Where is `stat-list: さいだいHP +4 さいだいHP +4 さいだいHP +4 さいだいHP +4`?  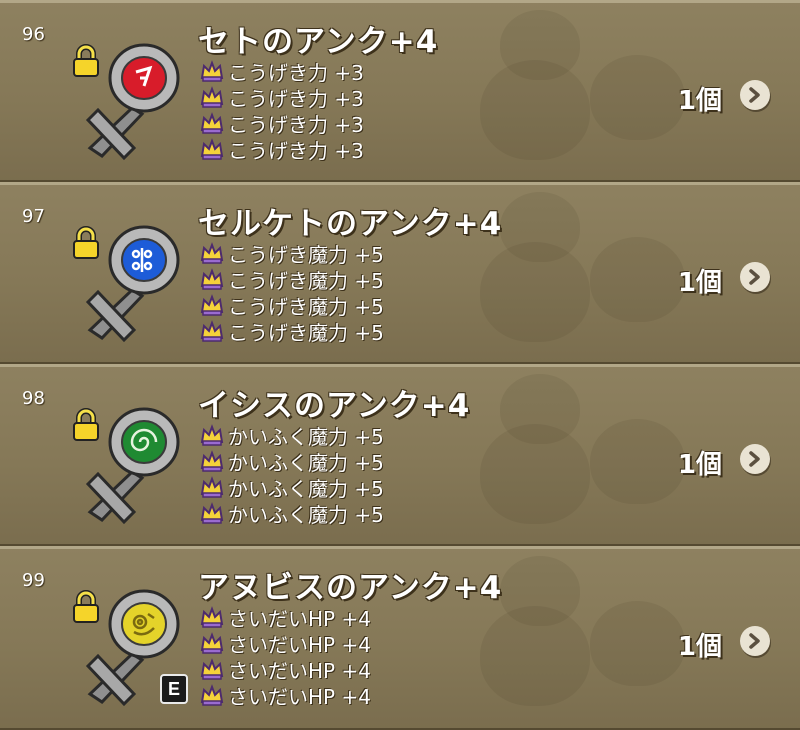
stat-list: さいだいHP +4 さいだいHP +4 さいだいHP +4 さいだいHP +4 is located at coordinates (285, 656).